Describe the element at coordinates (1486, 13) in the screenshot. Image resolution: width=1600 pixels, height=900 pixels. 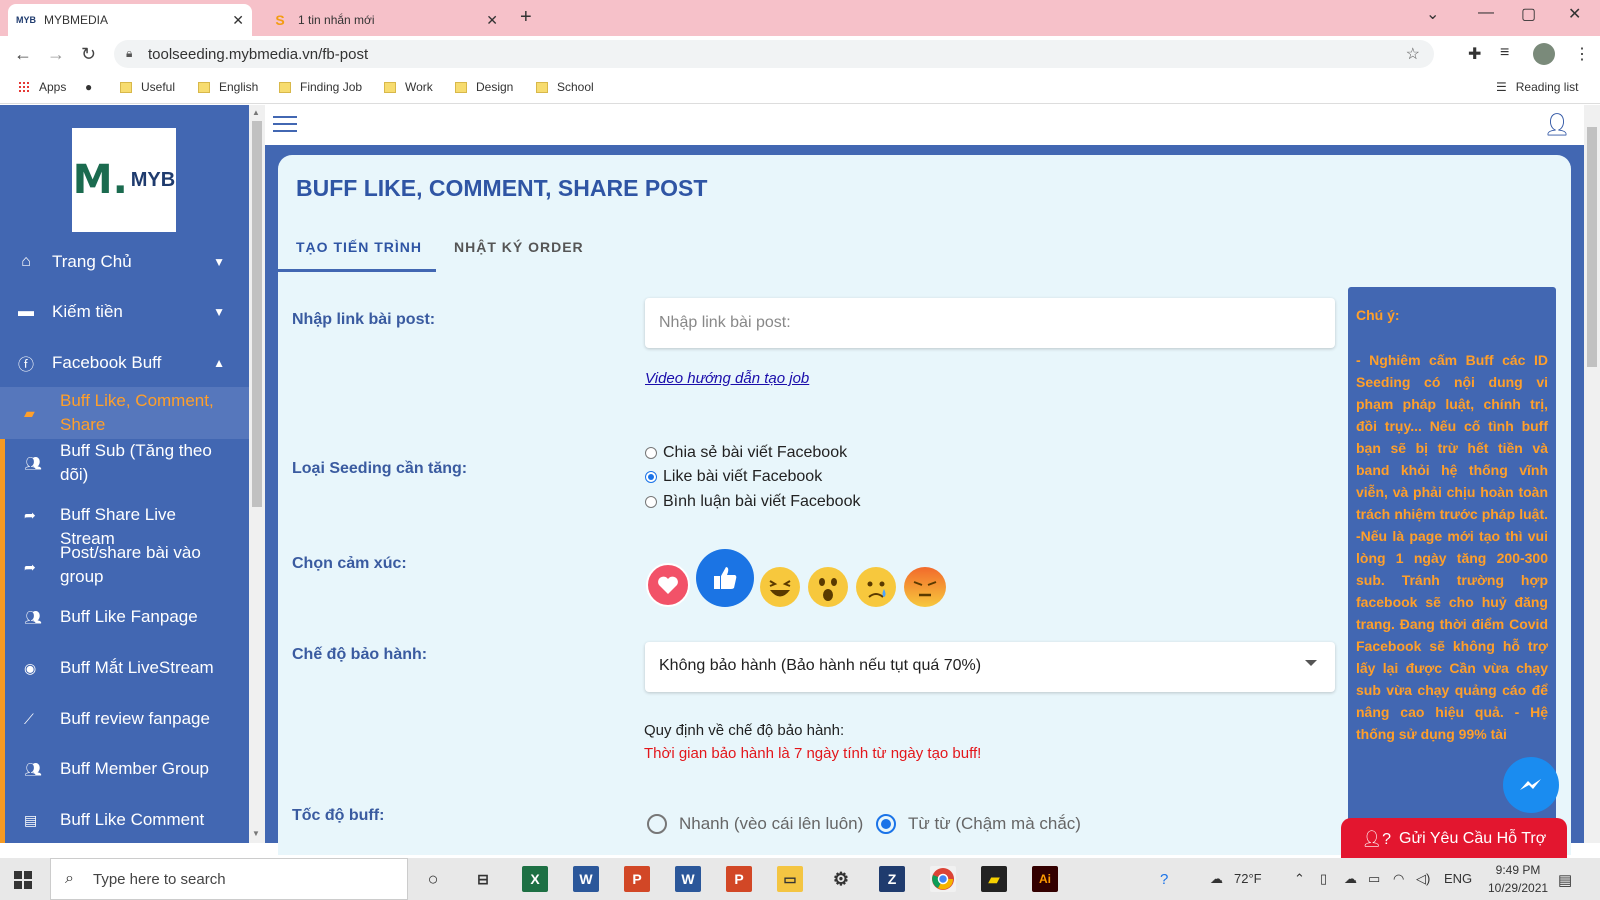
I see `minimize-icon: —` at that location.